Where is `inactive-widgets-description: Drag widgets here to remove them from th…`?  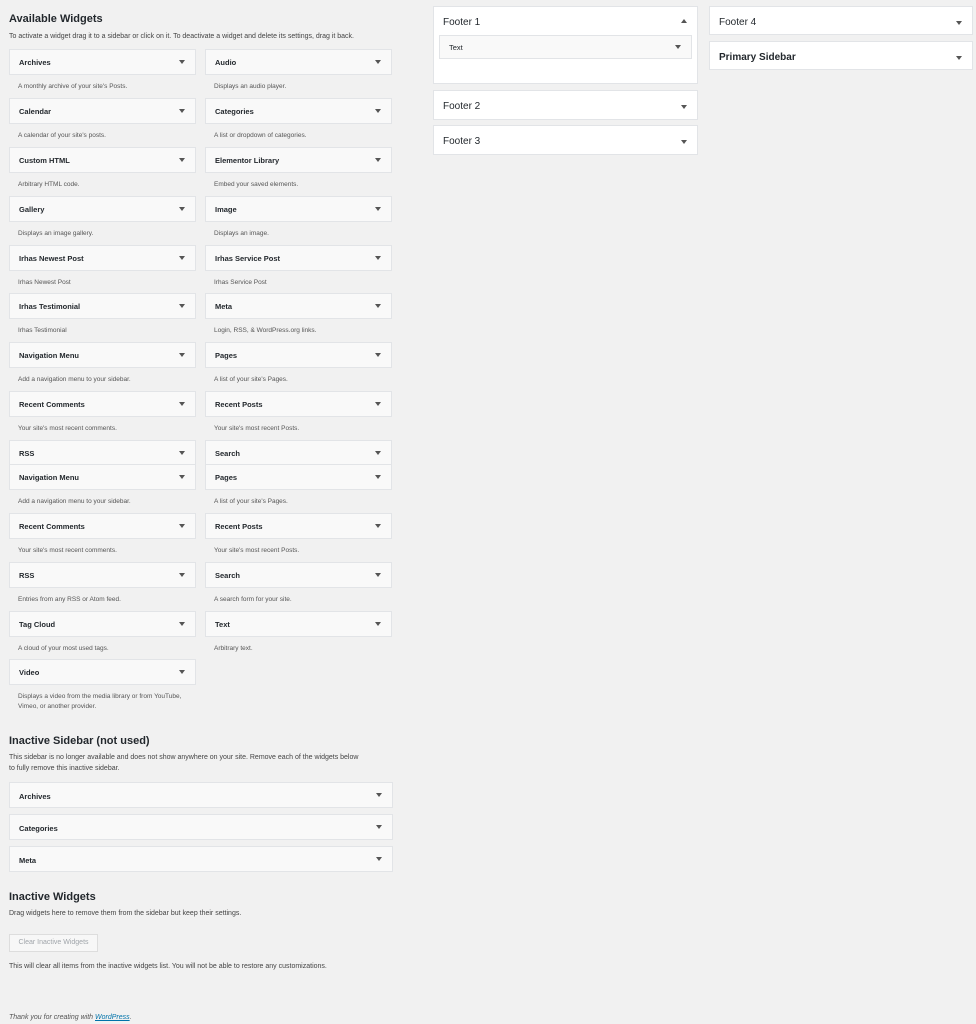
inactive-widgets-description: Drag widgets here to remove them from th… is located at coordinates (125, 913).